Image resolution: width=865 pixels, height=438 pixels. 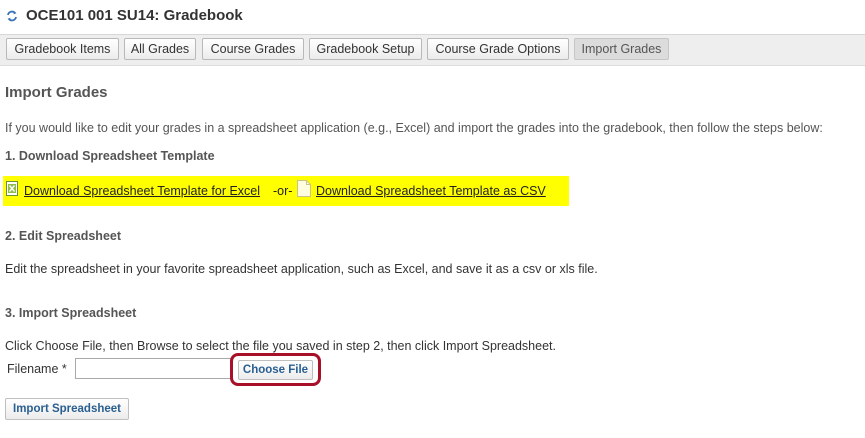 I want to click on page-title: OCE101 001 SU14: Gradebook, so click(x=134, y=15).